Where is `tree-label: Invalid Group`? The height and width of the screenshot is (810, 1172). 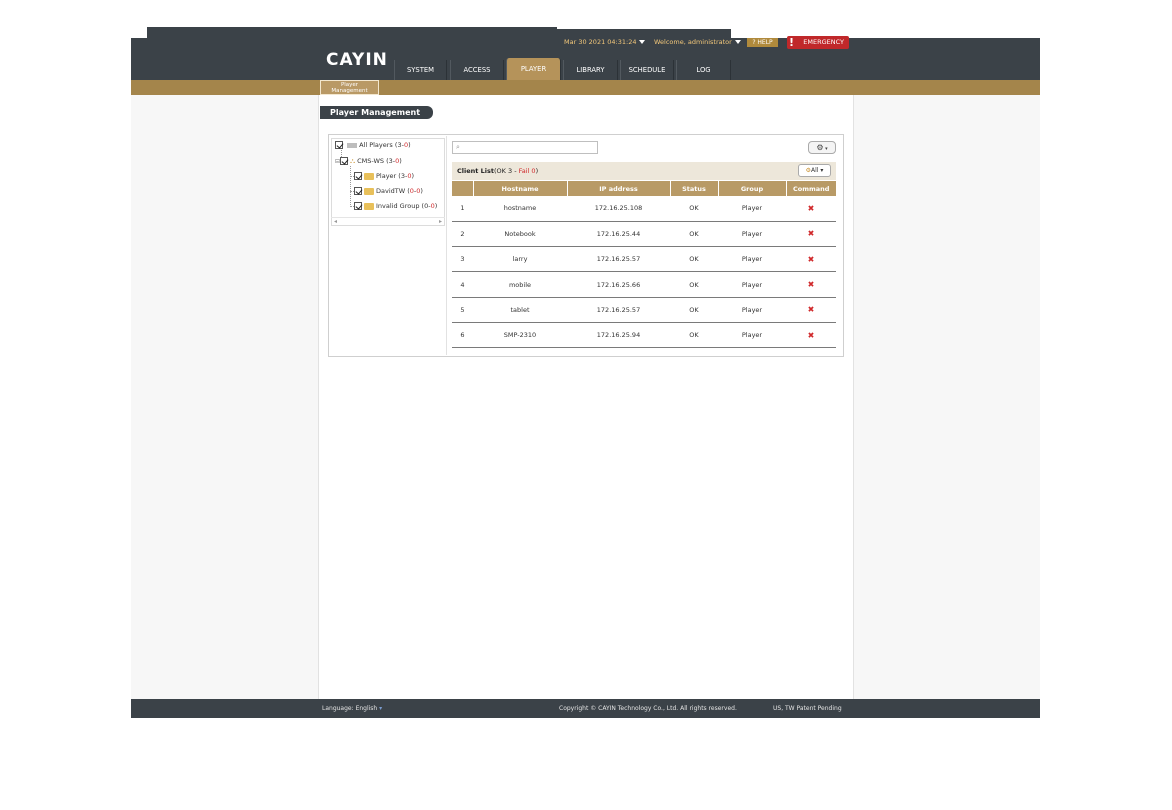
tree-label: Invalid Group is located at coordinates (398, 206).